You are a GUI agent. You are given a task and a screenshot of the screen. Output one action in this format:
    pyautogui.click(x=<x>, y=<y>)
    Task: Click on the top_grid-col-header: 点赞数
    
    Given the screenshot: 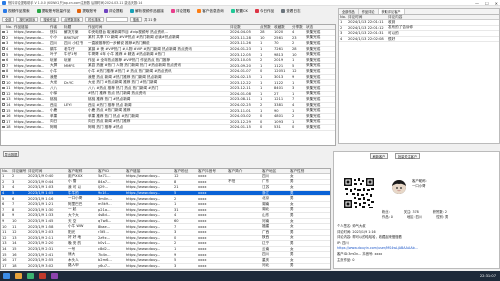 What is the action you would take?
    pyautogui.click(x=266, y=27)
    